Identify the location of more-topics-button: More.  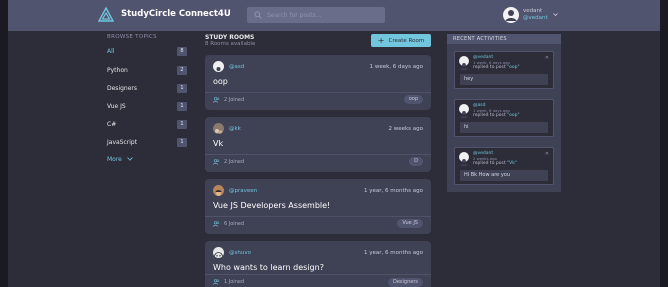
(120, 159).